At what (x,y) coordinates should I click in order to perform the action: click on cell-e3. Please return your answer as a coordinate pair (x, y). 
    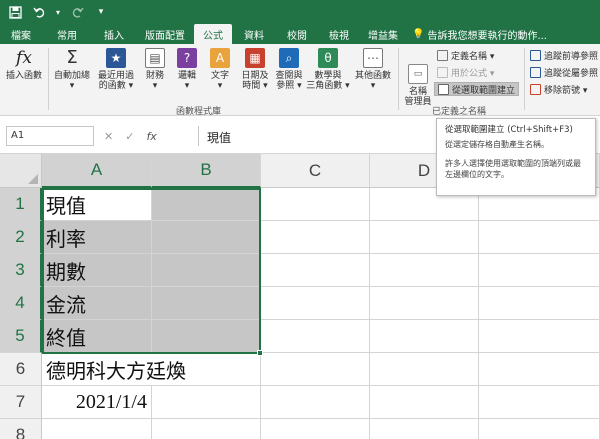
    Looking at the image, I should click on (539, 270).